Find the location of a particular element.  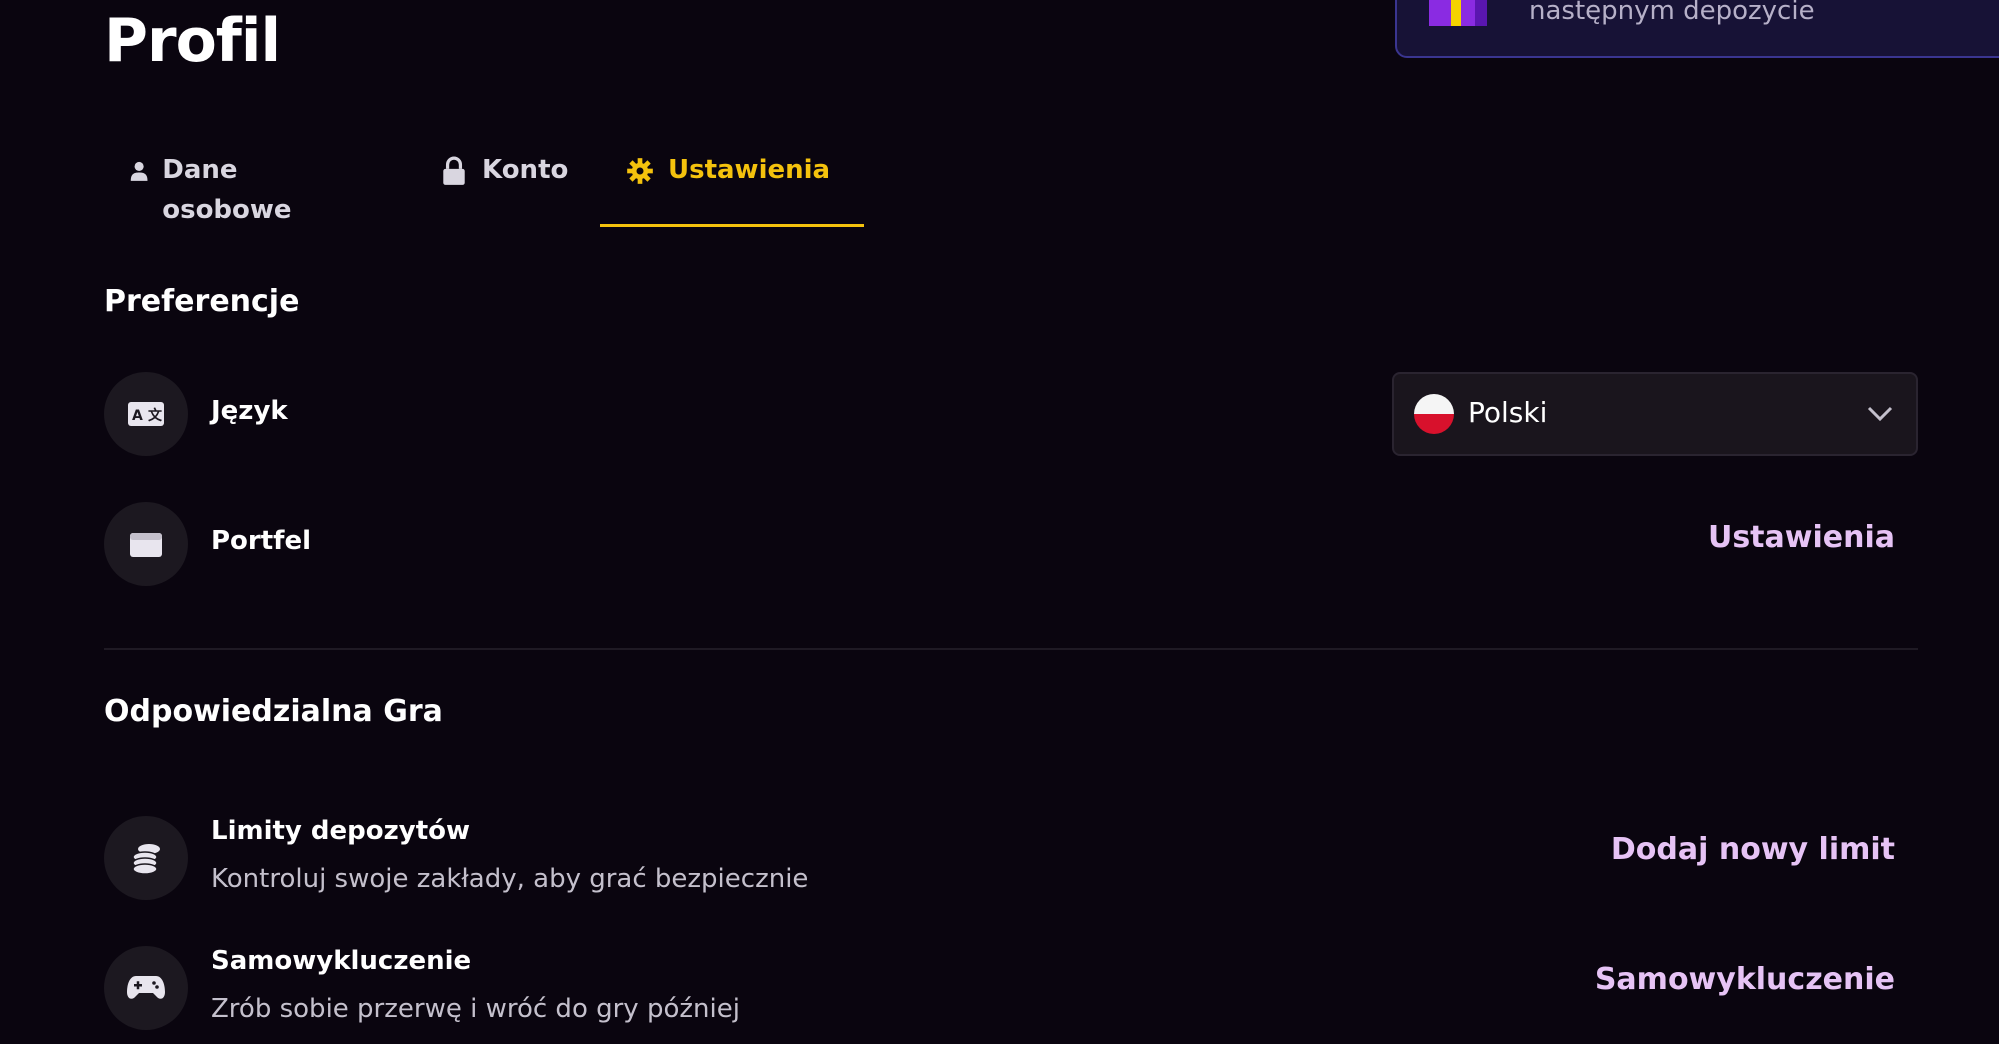

chevron-down-icon is located at coordinates (1880, 414).